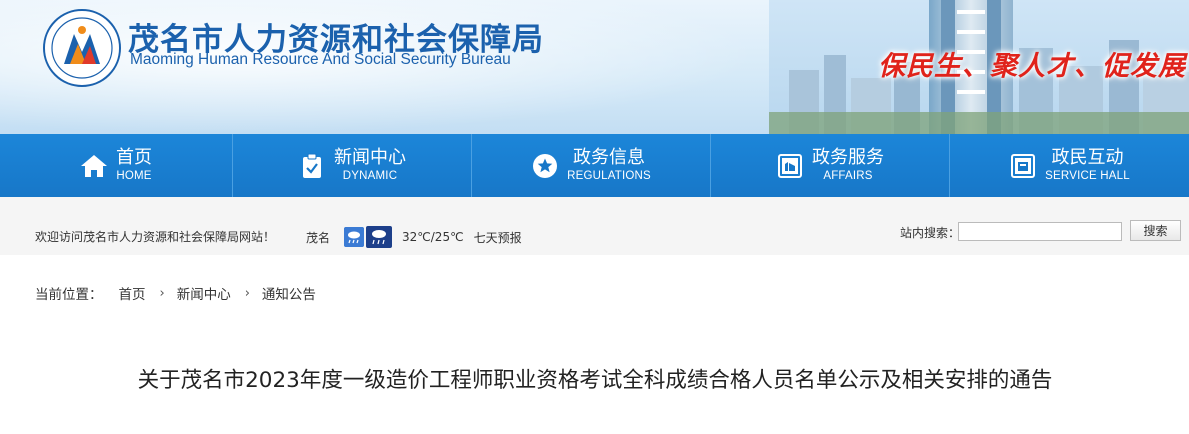  Describe the element at coordinates (1040, 231) in the screenshot. I see `search-input` at that location.